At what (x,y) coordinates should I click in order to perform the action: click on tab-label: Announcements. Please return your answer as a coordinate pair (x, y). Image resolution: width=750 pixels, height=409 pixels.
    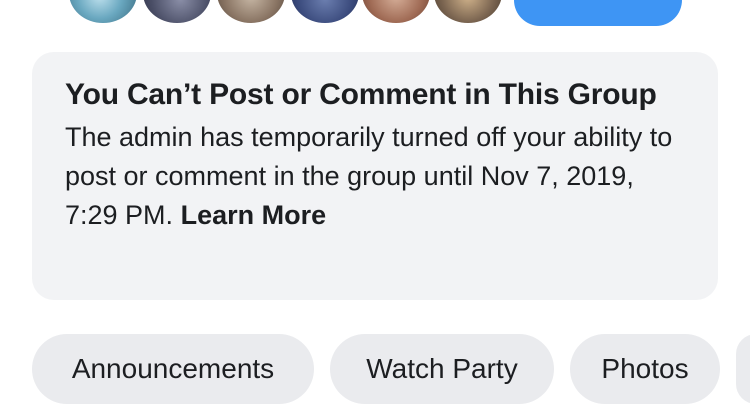
    Looking at the image, I should click on (173, 368).